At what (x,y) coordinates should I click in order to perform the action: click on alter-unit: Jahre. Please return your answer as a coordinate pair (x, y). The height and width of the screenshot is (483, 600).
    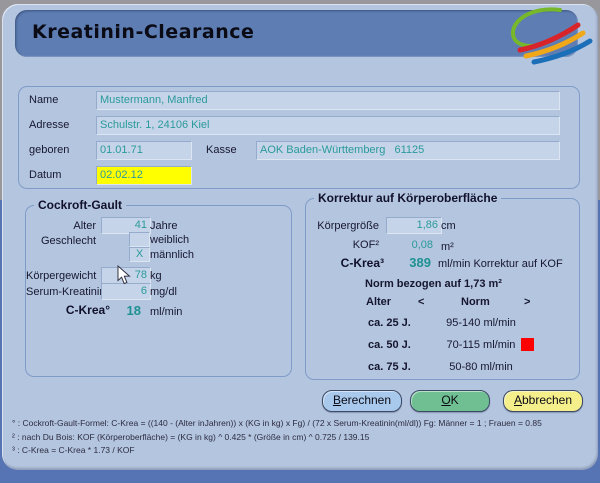
    Looking at the image, I should click on (164, 226).